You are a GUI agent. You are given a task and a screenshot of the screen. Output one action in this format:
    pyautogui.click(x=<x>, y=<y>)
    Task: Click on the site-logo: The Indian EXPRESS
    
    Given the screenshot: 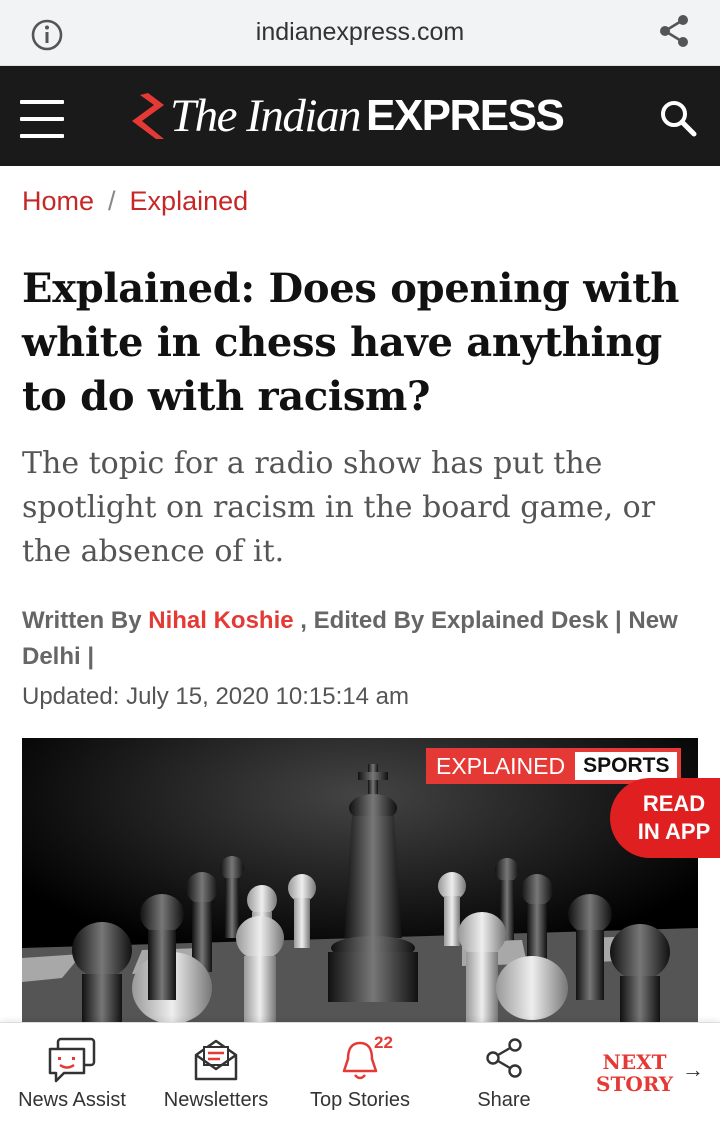 What is the action you would take?
    pyautogui.click(x=346, y=116)
    